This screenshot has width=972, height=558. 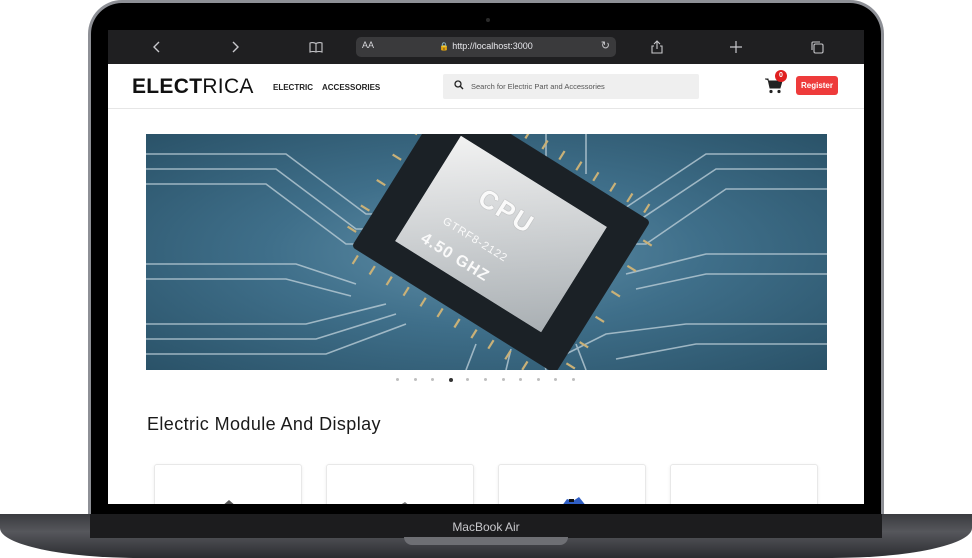 I want to click on section-title: Electric Module And Display, so click(x=264, y=424).